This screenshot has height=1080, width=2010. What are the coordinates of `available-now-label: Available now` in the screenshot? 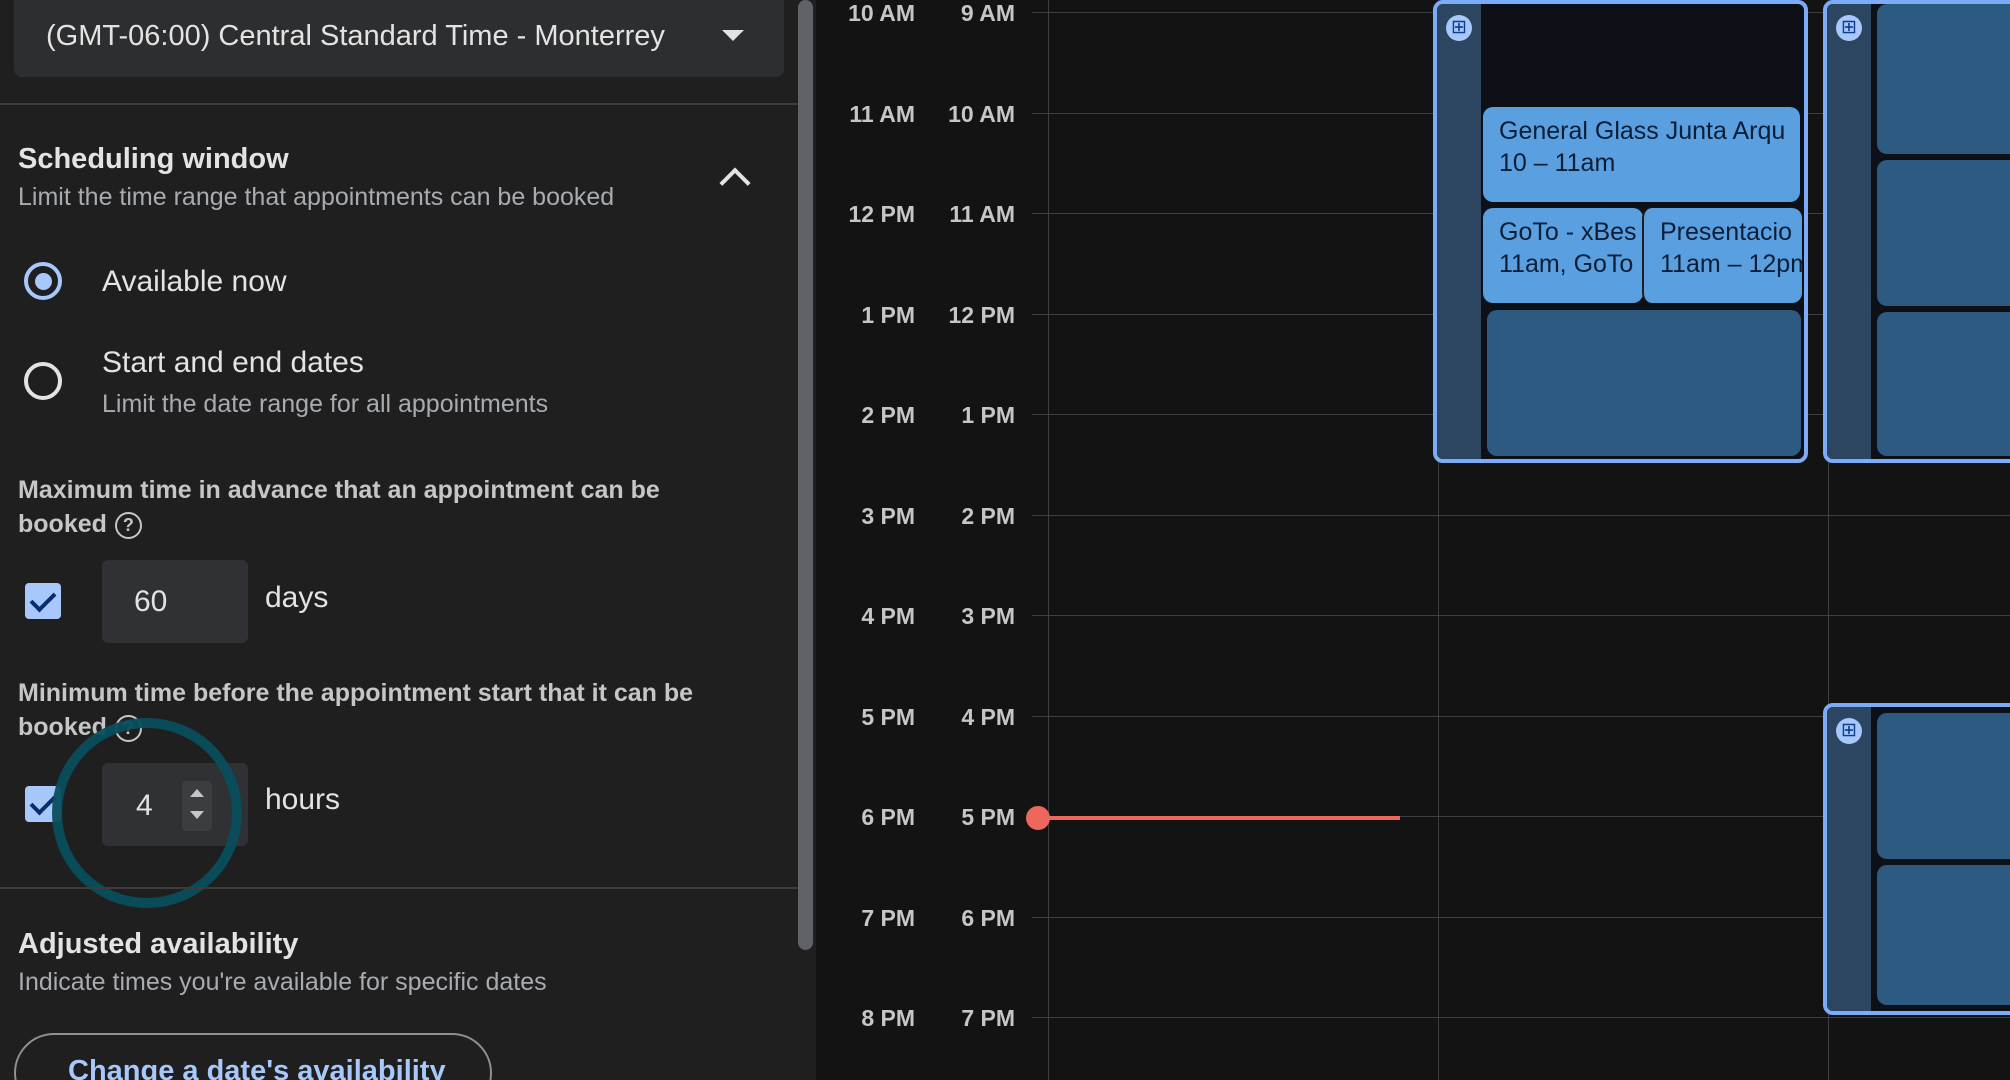 It's located at (194, 281).